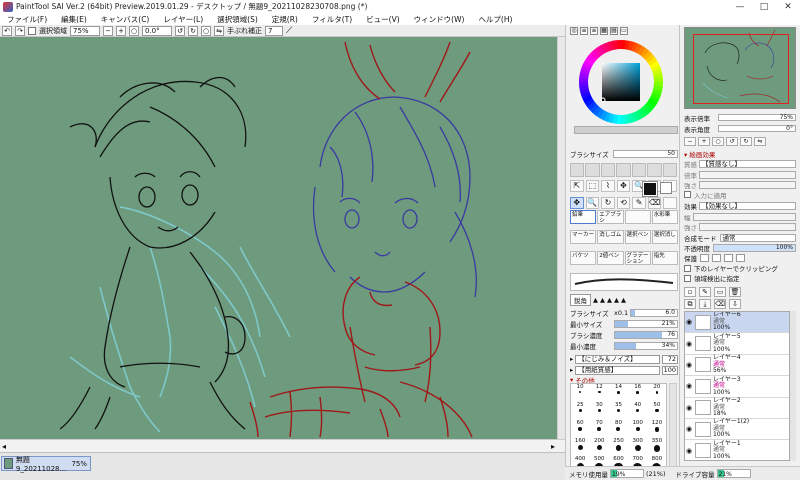  What do you see at coordinates (580, 392) in the screenshot?
I see `tip-size-option: 10` at bounding box center [580, 392].